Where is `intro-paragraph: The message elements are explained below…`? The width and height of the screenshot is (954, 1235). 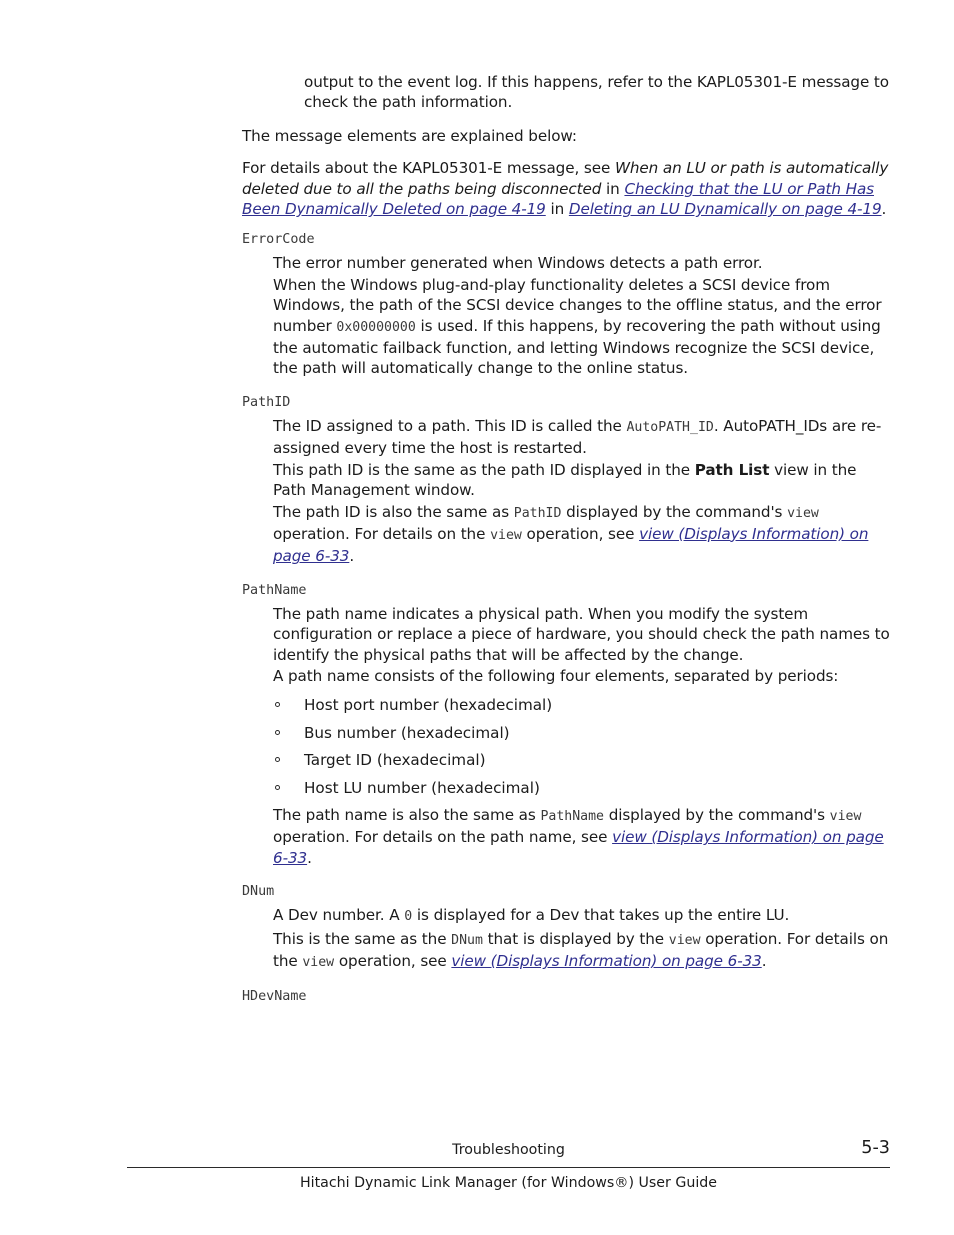 intro-paragraph: The message elements are explained below… is located at coordinates (409, 135).